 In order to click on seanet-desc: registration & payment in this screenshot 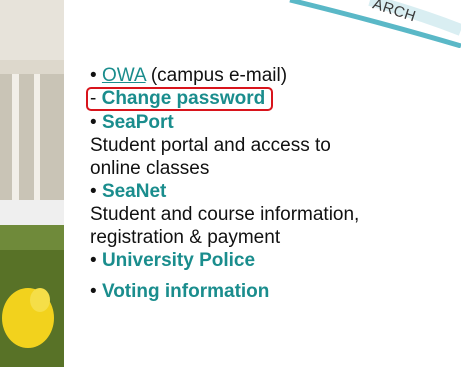, I will do `click(185, 237)`.